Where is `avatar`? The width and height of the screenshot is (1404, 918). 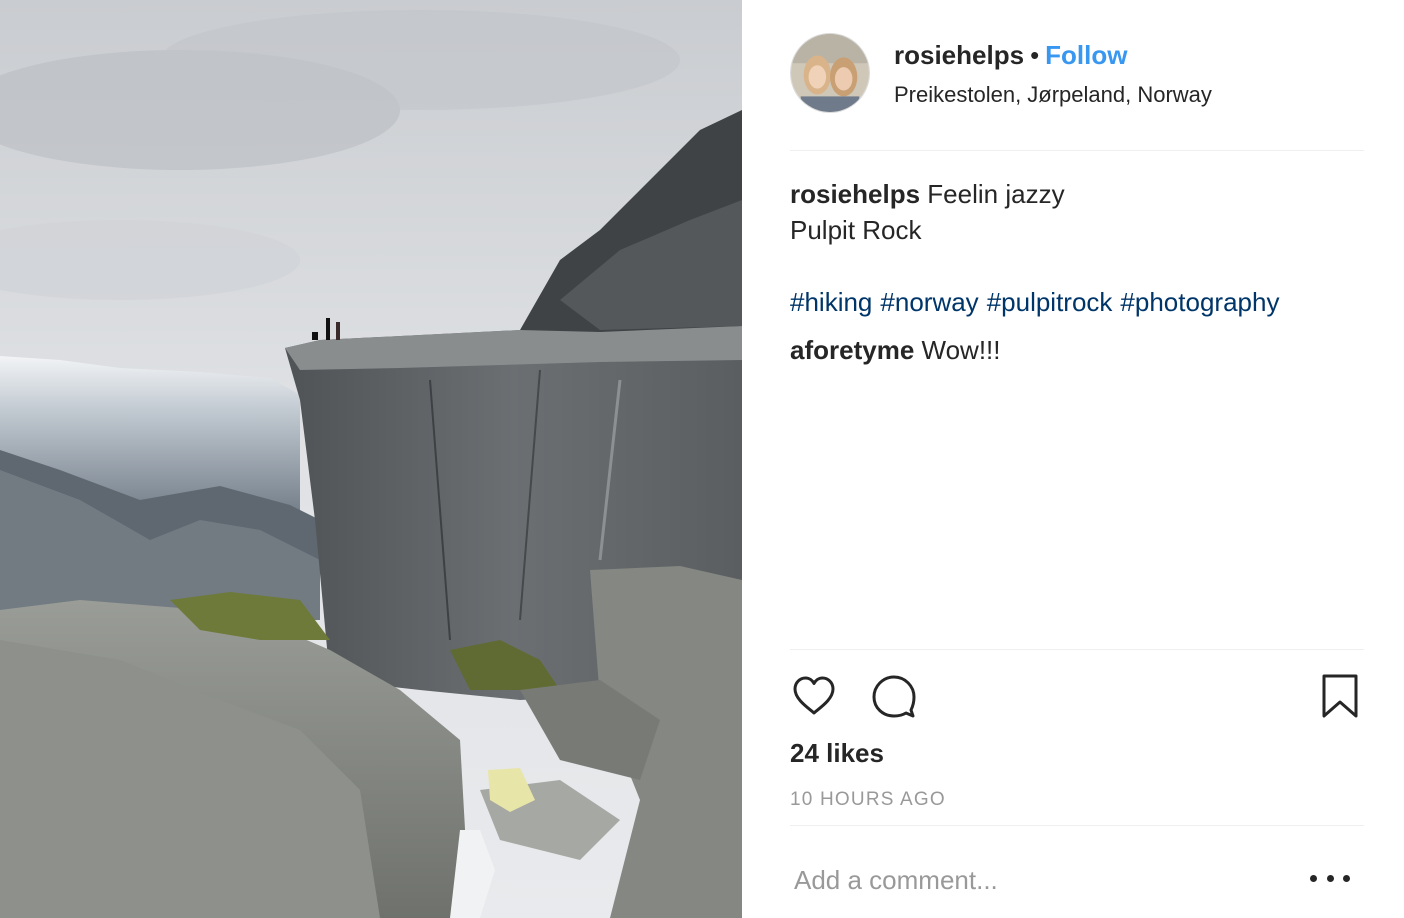
avatar is located at coordinates (830, 73).